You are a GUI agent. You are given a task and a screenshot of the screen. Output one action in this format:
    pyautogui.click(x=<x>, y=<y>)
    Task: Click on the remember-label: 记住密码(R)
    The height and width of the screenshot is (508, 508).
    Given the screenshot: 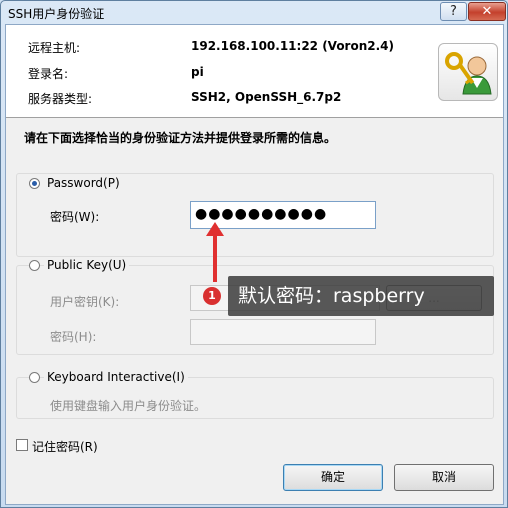 What is the action you would take?
    pyautogui.click(x=65, y=446)
    